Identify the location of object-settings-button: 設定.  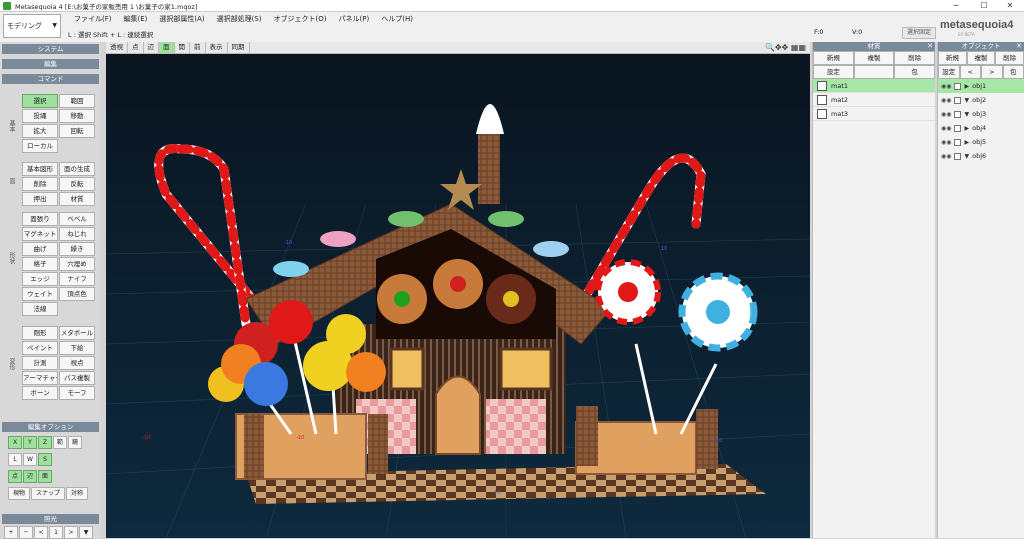
(949, 72).